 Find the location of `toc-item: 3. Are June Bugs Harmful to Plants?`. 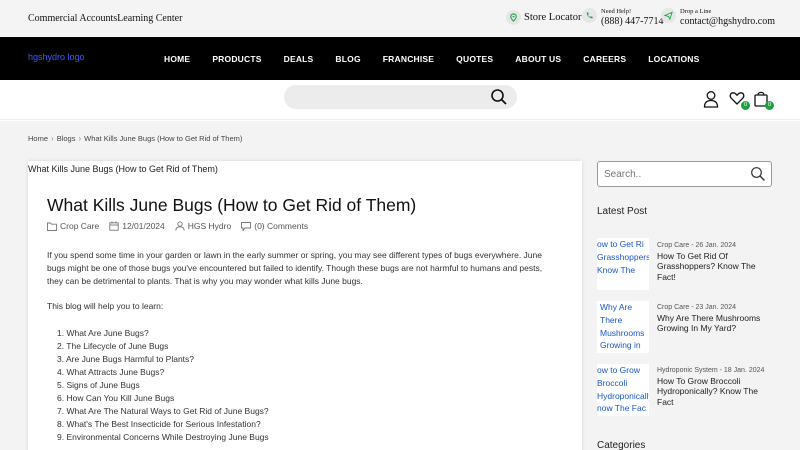

toc-item: 3. Are June Bugs Harmful to Plants? is located at coordinates (163, 359).